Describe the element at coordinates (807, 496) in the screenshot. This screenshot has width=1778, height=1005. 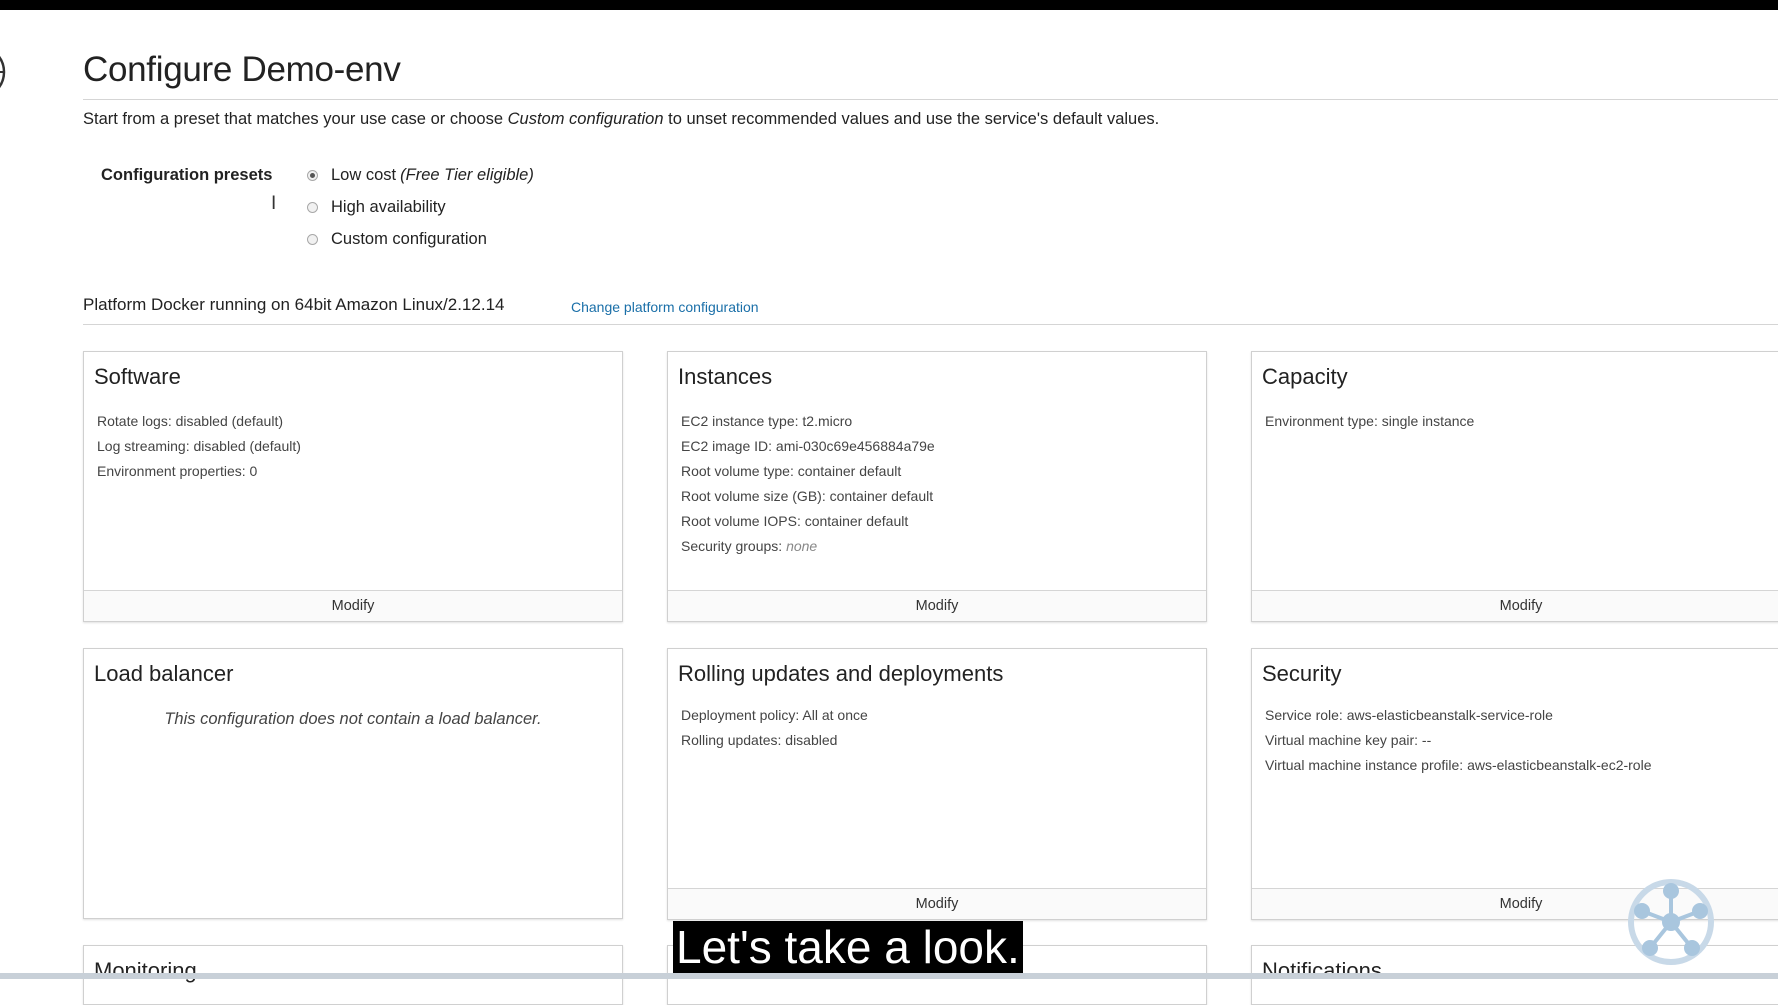
I see `detail-line: Root volume size (GB): container default` at that location.